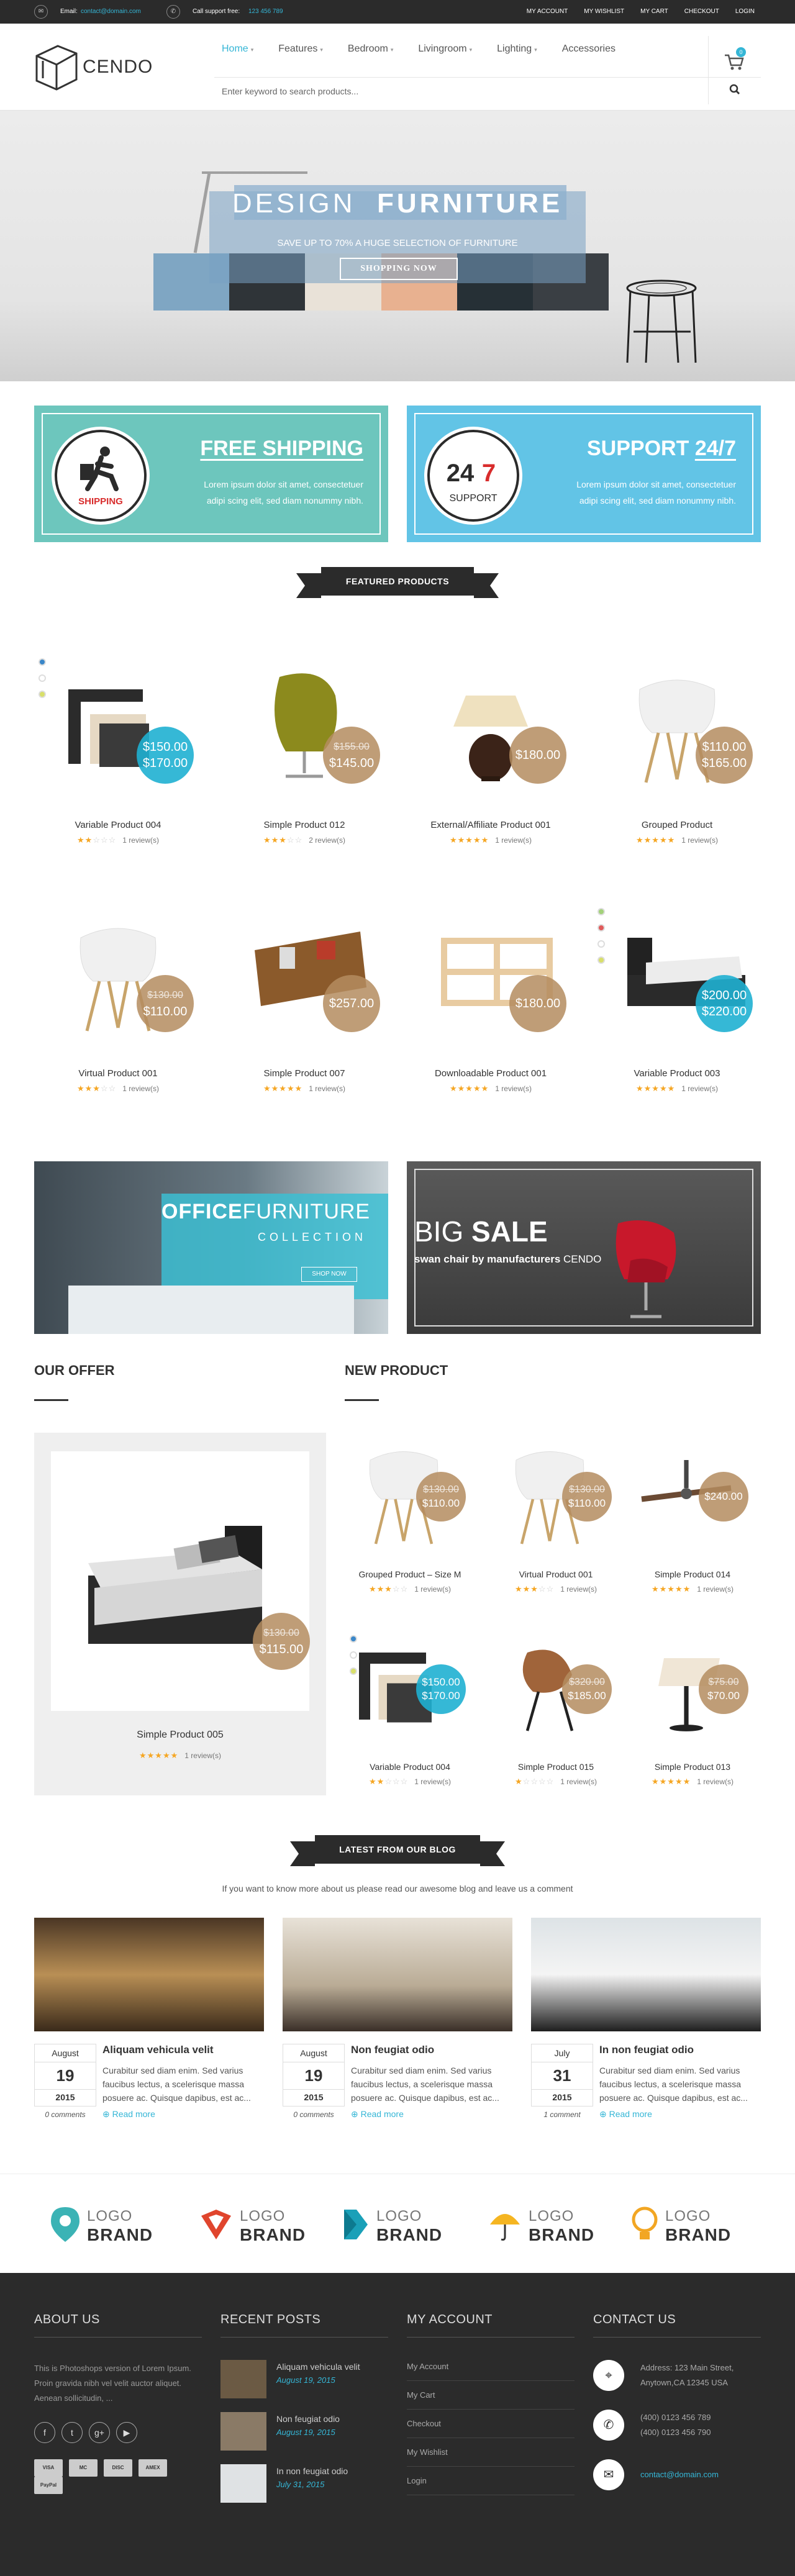 The width and height of the screenshot is (795, 2576). What do you see at coordinates (677, 978) in the screenshot?
I see `product-image: $200.00 $220.00` at bounding box center [677, 978].